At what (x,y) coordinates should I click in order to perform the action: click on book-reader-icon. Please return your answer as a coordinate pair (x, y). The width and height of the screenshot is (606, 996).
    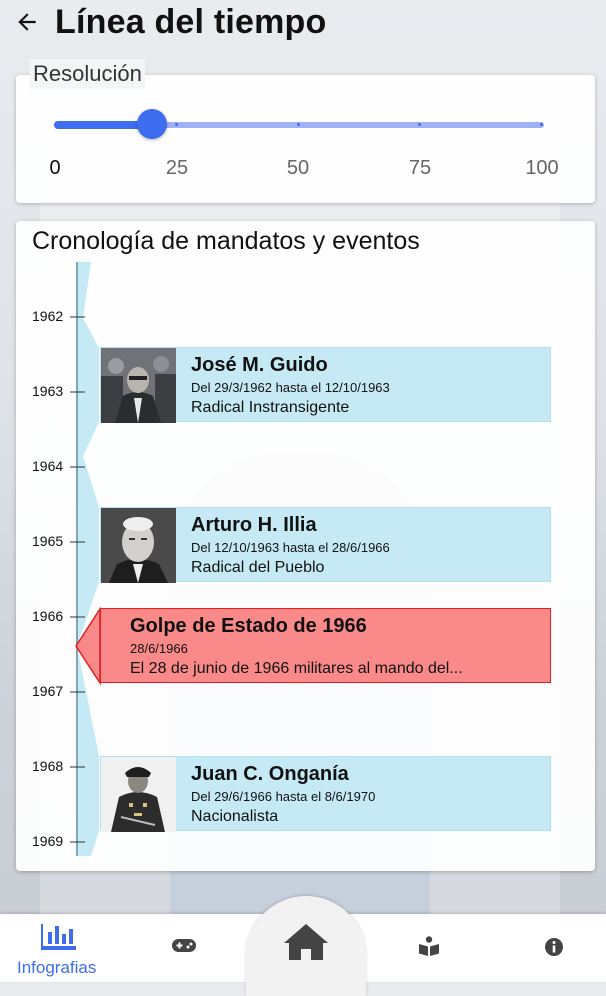
    Looking at the image, I should click on (429, 946).